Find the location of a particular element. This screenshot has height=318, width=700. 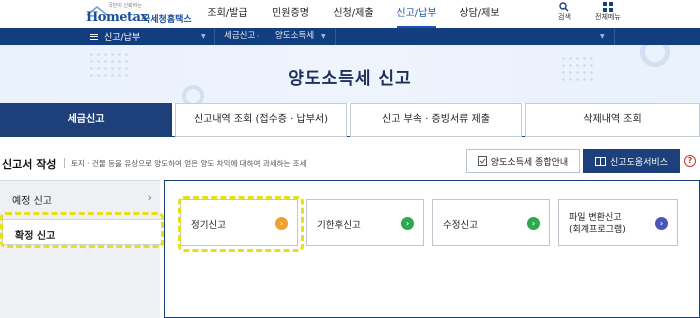

document-icon is located at coordinates (482, 161).